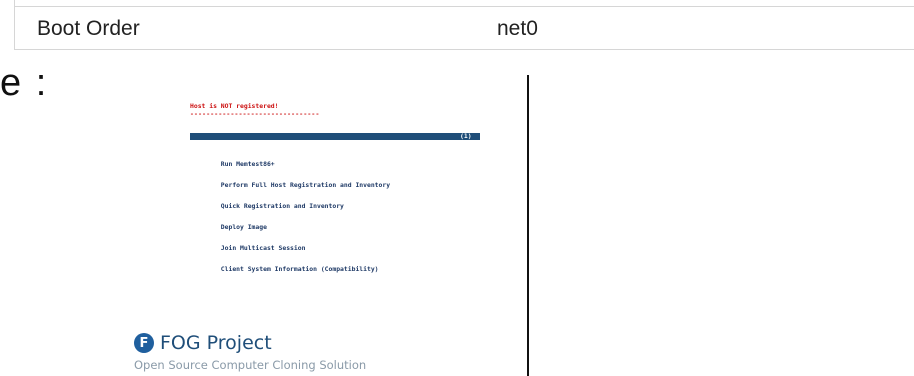 This screenshot has height=376, width=914. I want to click on pxe-menu-item-label: Run Memtest86+, so click(247, 164).